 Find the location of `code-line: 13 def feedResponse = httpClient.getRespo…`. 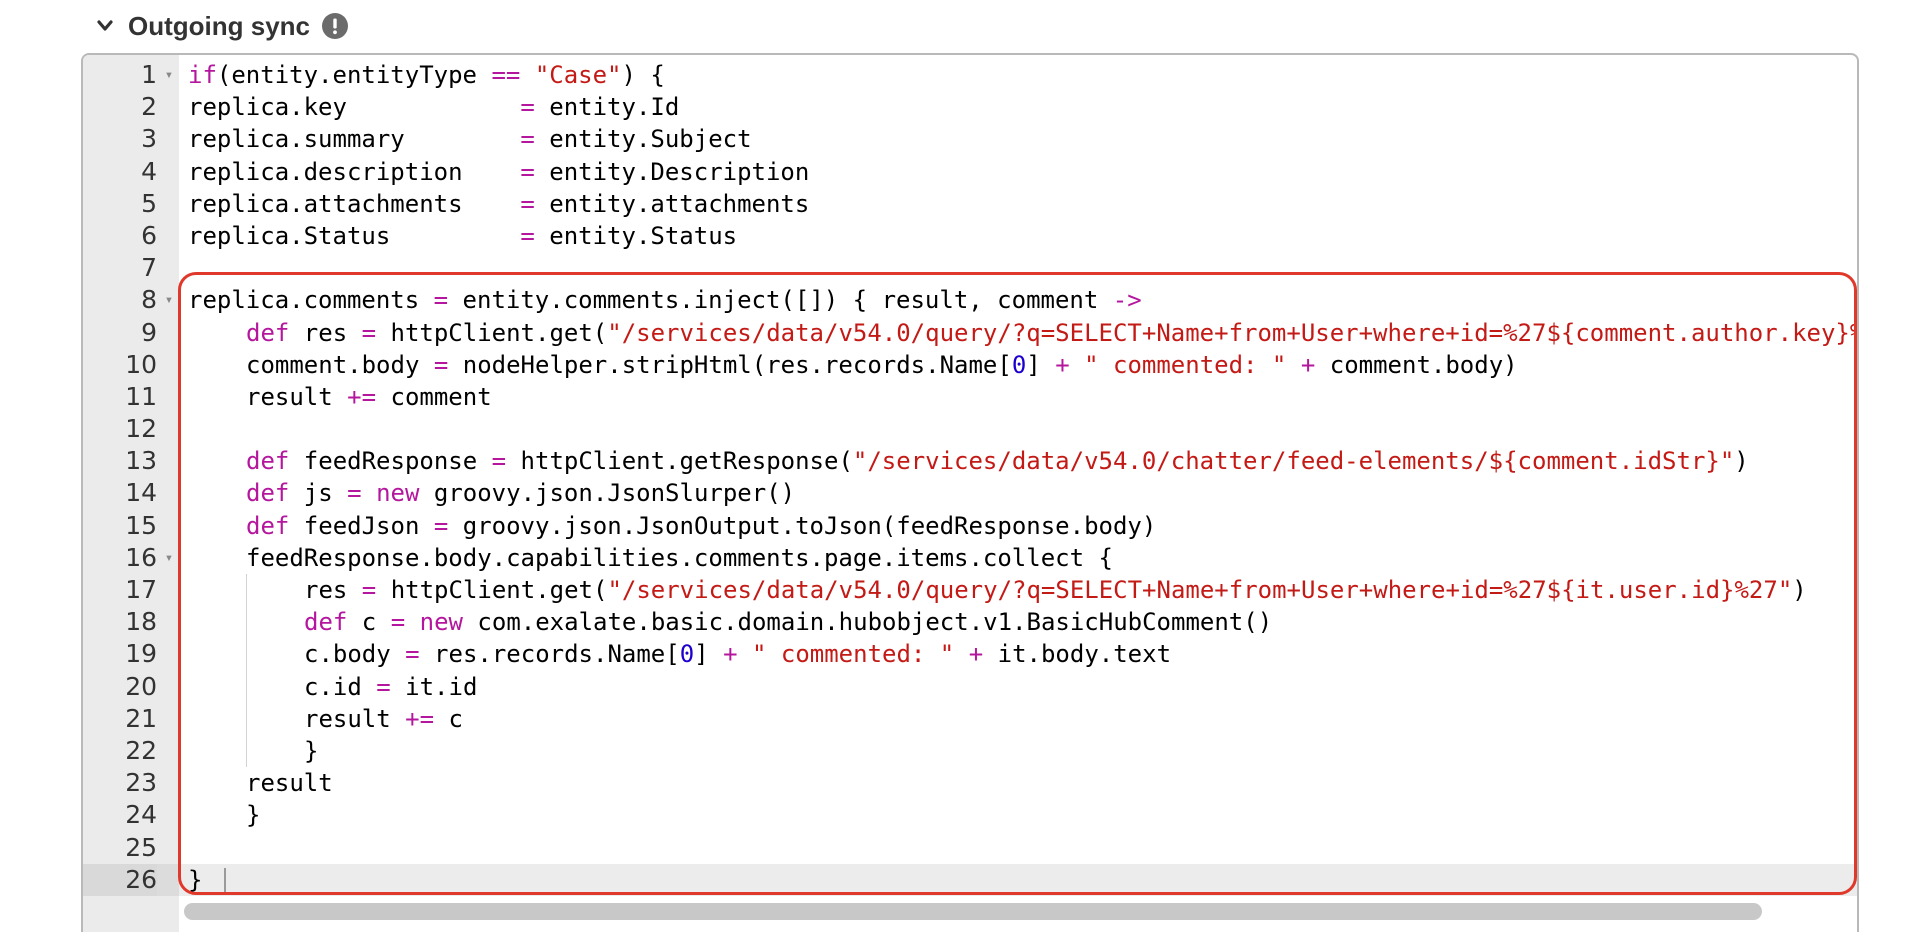

code-line: 13 def feedResponse = httpClient.getRespo… is located at coordinates (970, 461).